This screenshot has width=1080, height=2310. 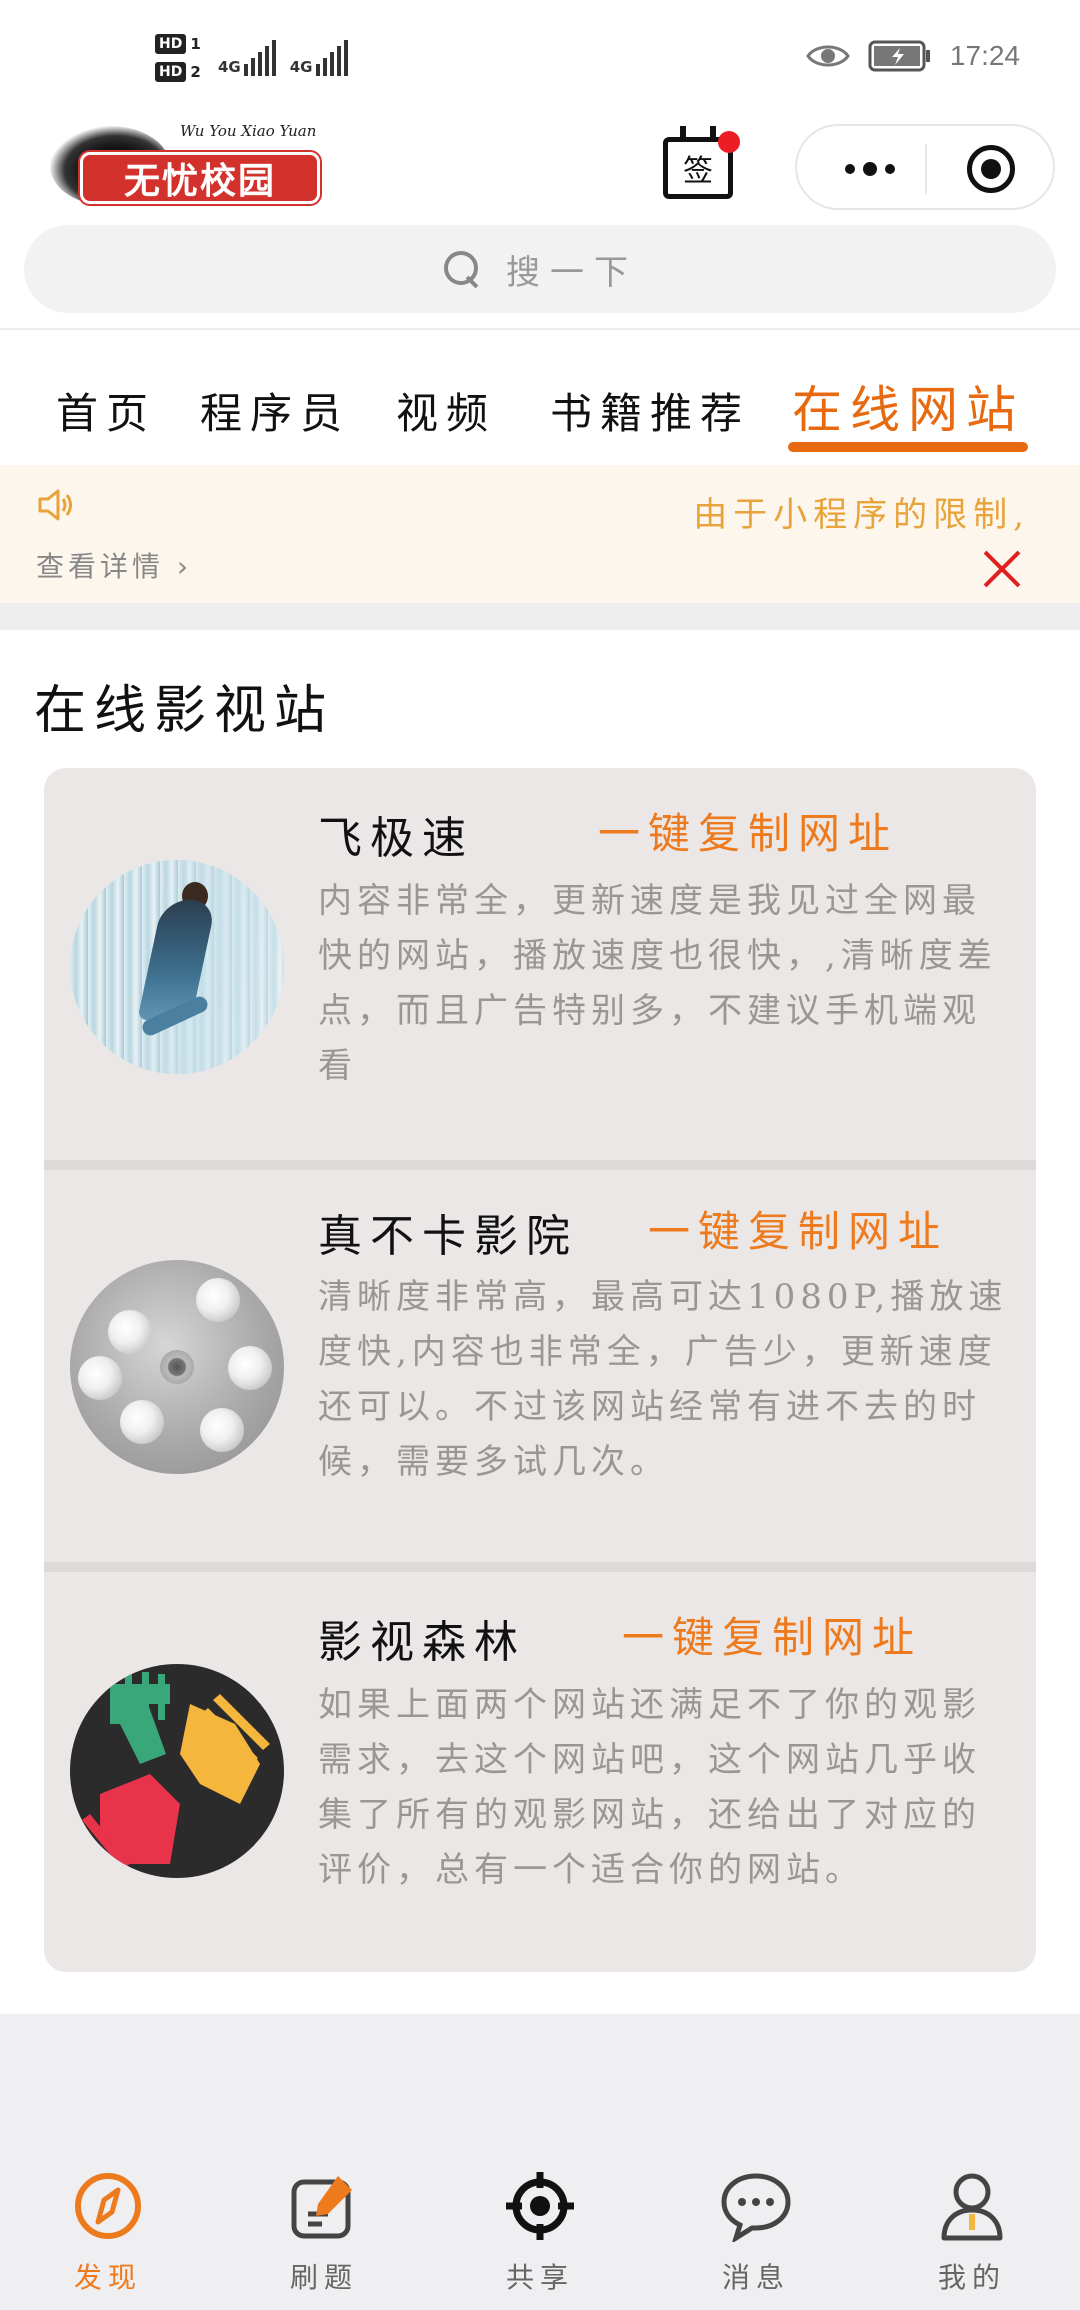 What do you see at coordinates (755, 2277) in the screenshot?
I see `nav-label: 消息` at bounding box center [755, 2277].